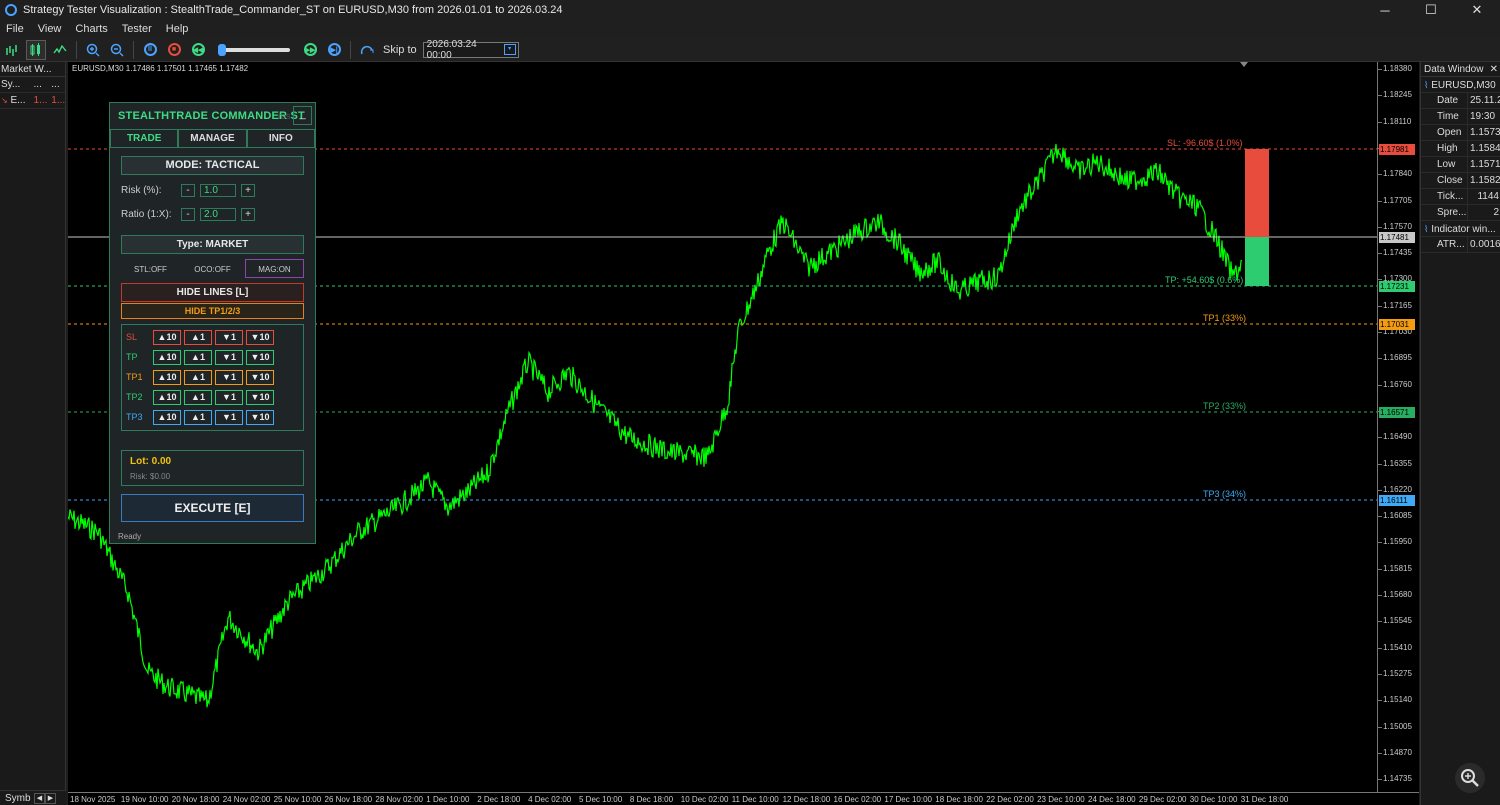  I want to click on hide-lines-button: HIDE LINES [L], so click(212, 292).